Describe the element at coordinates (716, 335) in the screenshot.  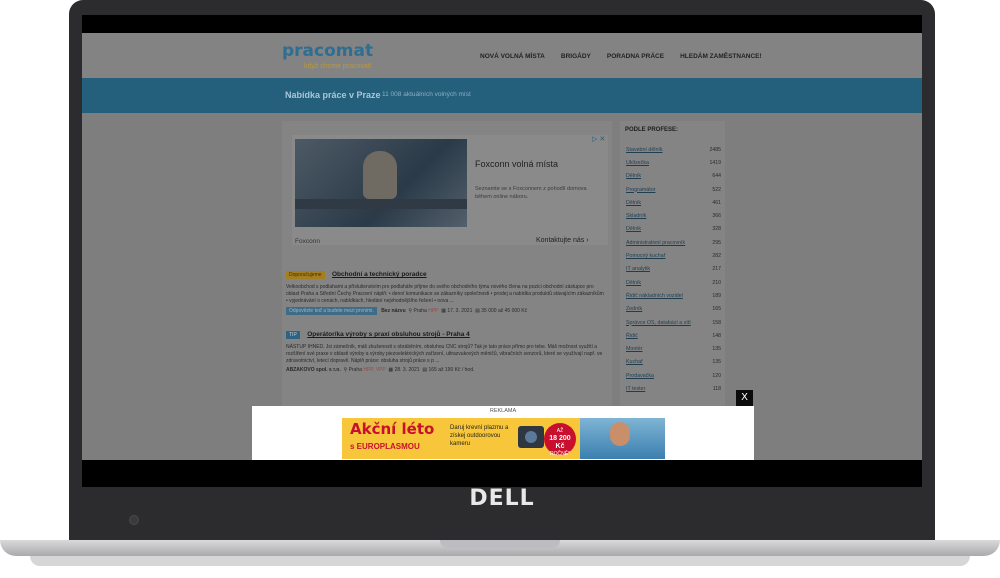
I see `sidebar-item-count: 148` at that location.